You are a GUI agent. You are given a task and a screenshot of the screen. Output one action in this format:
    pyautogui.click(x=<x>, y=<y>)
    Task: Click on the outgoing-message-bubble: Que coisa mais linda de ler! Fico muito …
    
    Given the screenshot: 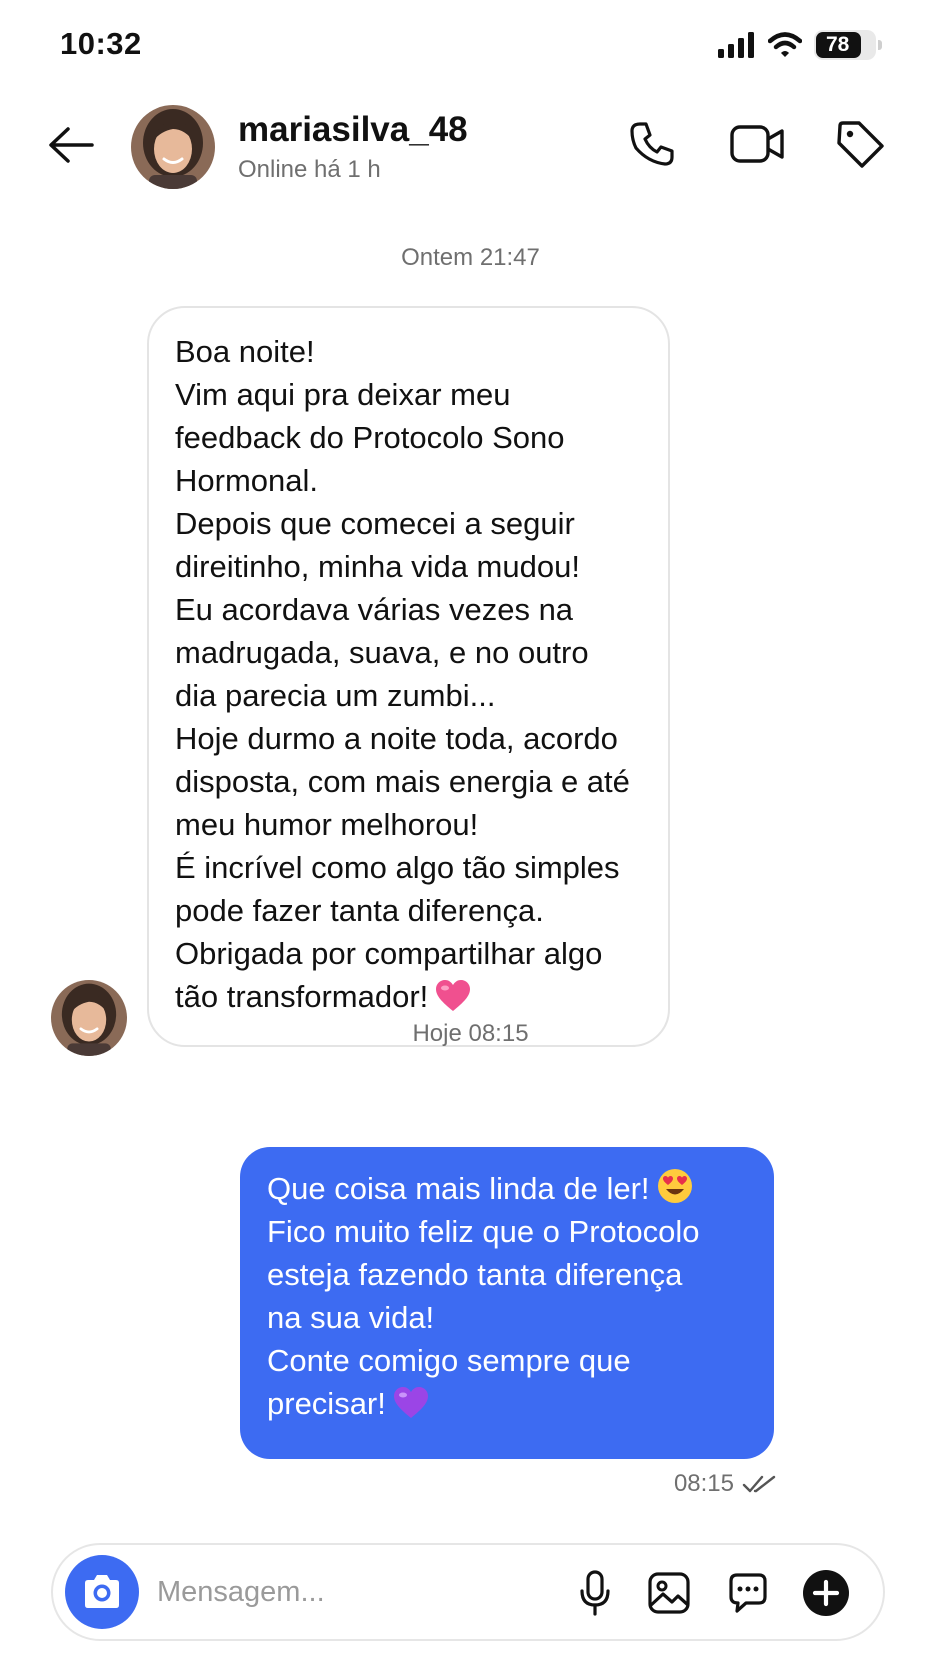 What is the action you would take?
    pyautogui.click(x=507, y=1303)
    